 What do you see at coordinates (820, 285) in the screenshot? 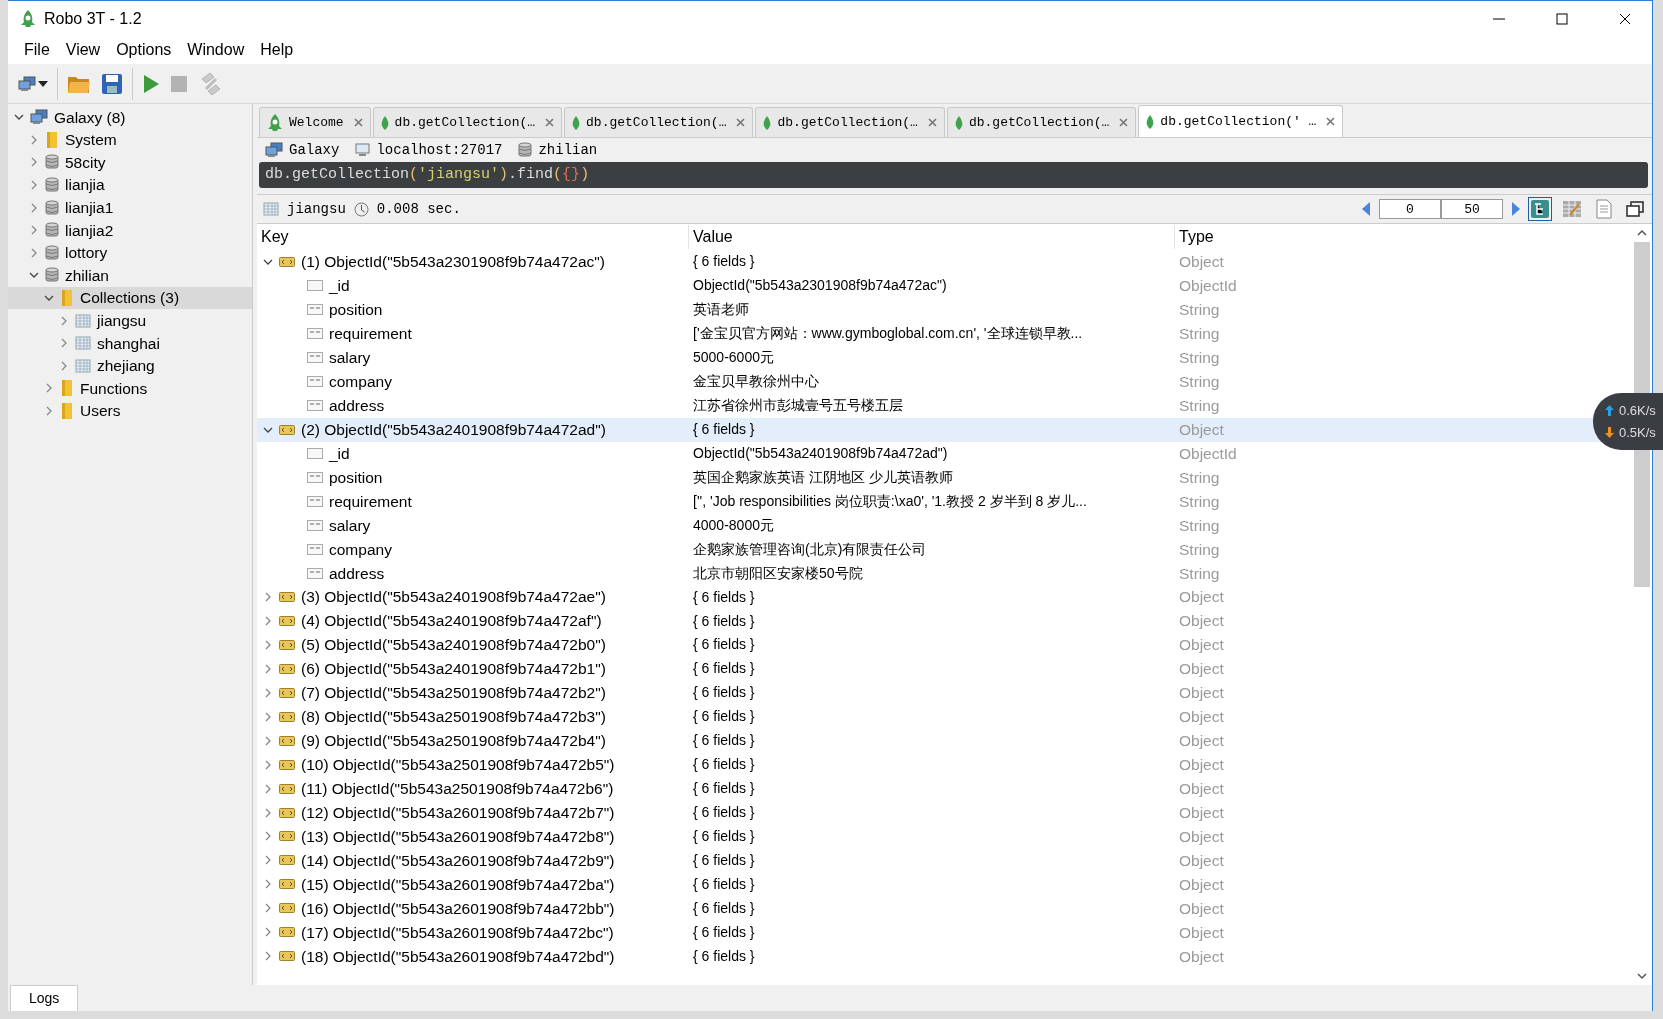
I see `value-text: ObjectId("5b543a2301908f9b74a472ac")` at bounding box center [820, 285].